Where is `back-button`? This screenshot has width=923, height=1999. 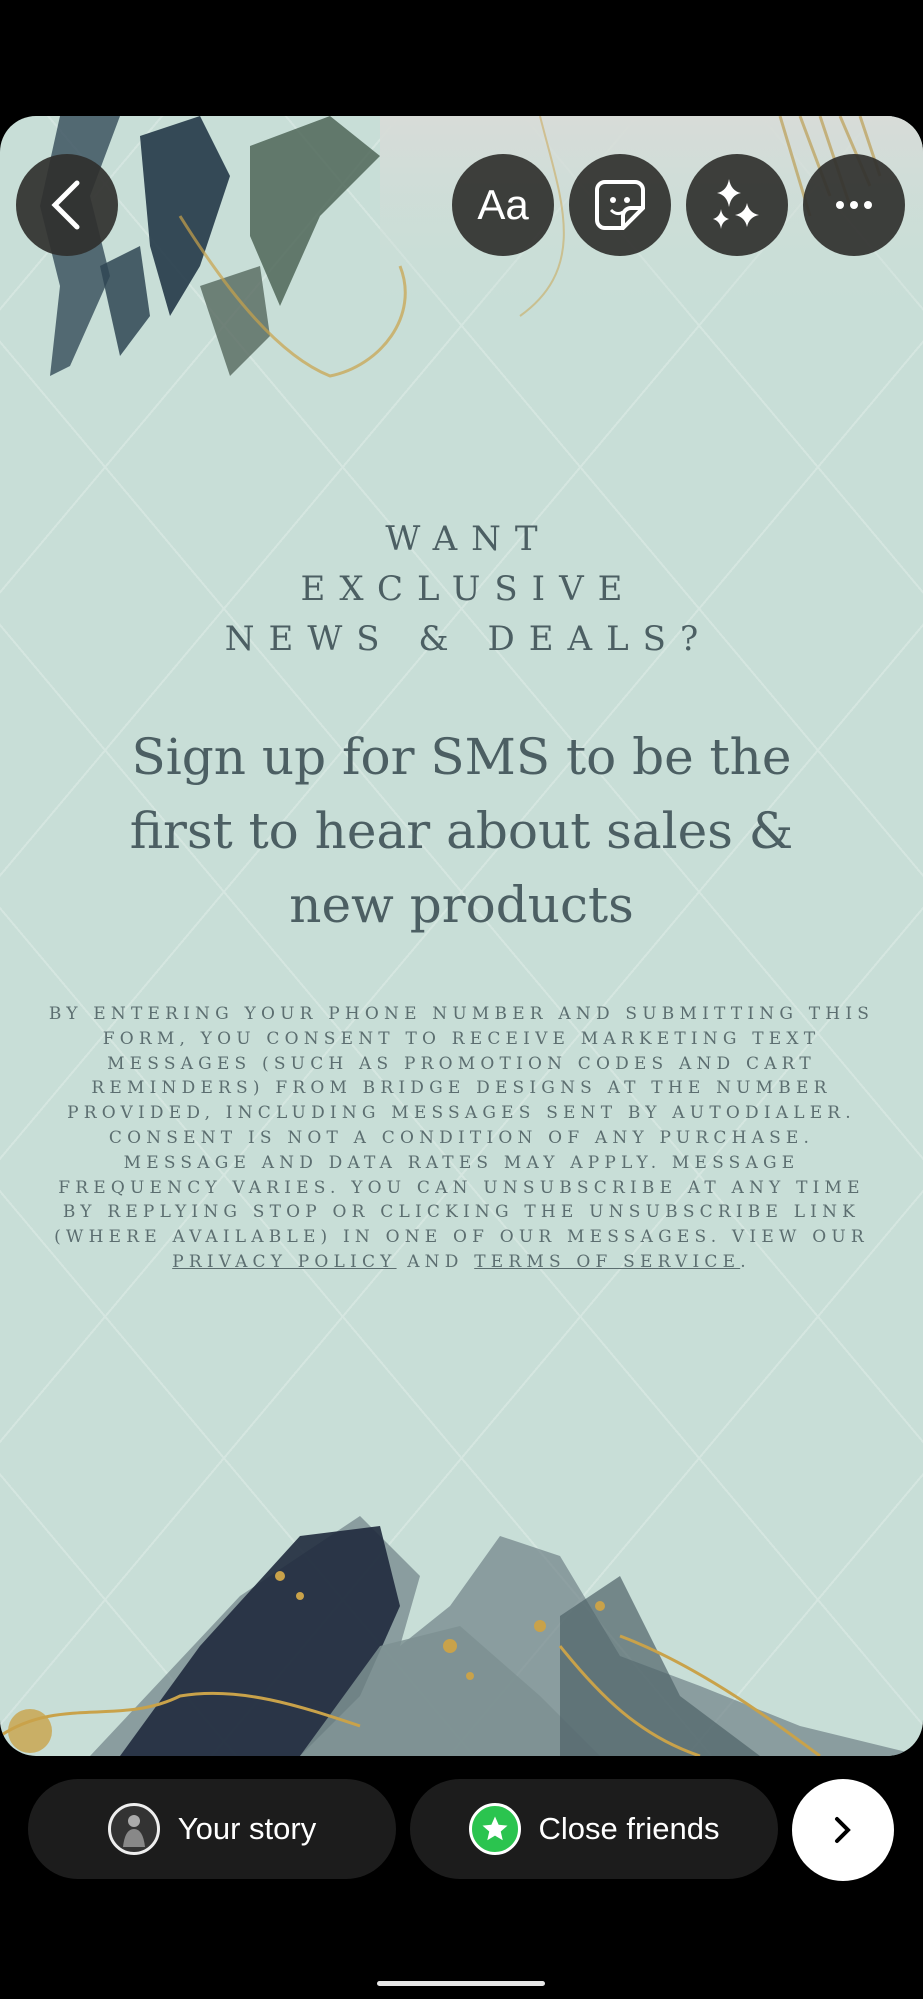
back-button is located at coordinates (67, 205).